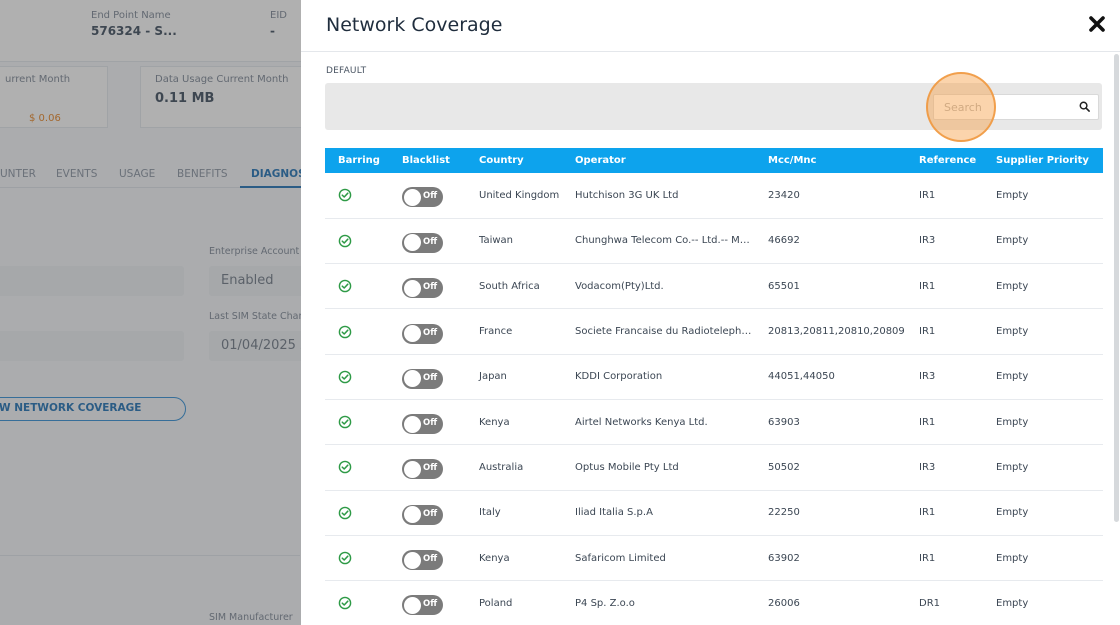  What do you see at coordinates (509, 286) in the screenshot?
I see `country-cell: South Africa` at bounding box center [509, 286].